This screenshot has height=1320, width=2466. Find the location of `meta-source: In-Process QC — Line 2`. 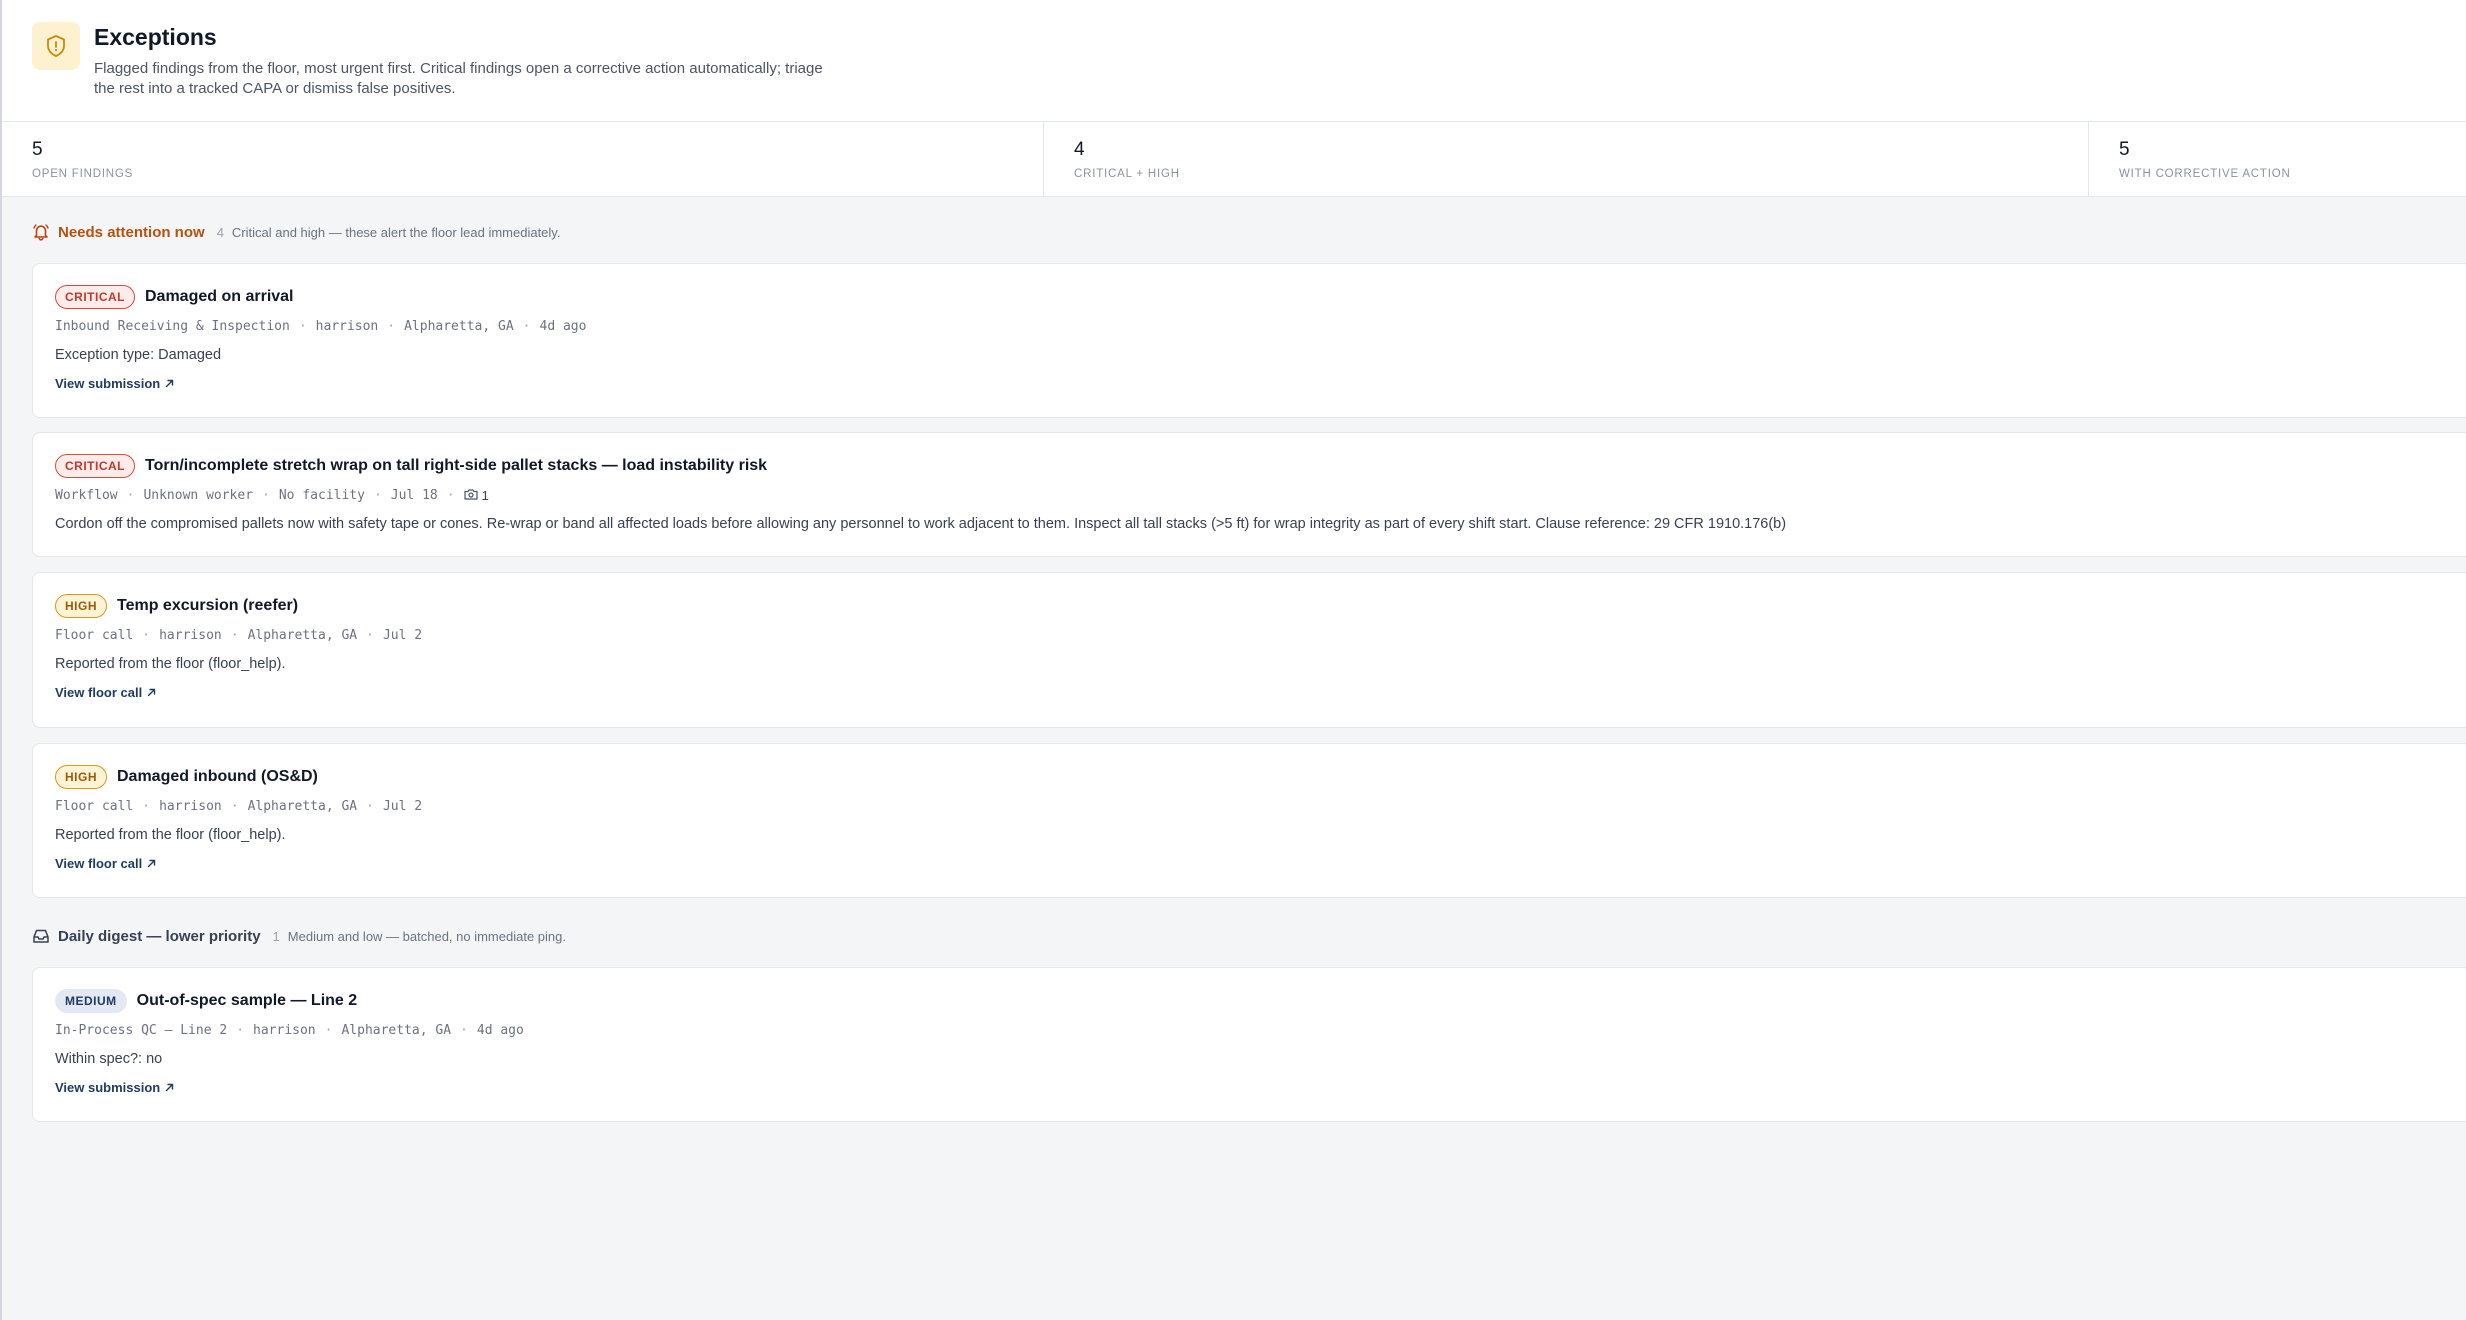

meta-source: In-Process QC — Line 2 is located at coordinates (141, 1030).